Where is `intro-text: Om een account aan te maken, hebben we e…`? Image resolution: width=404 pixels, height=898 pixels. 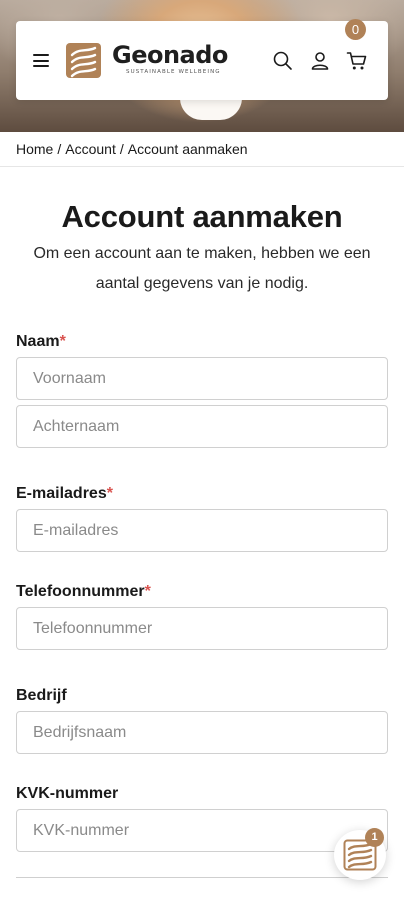
intro-text: Om een account aan te maken, hebben we e… is located at coordinates (202, 268).